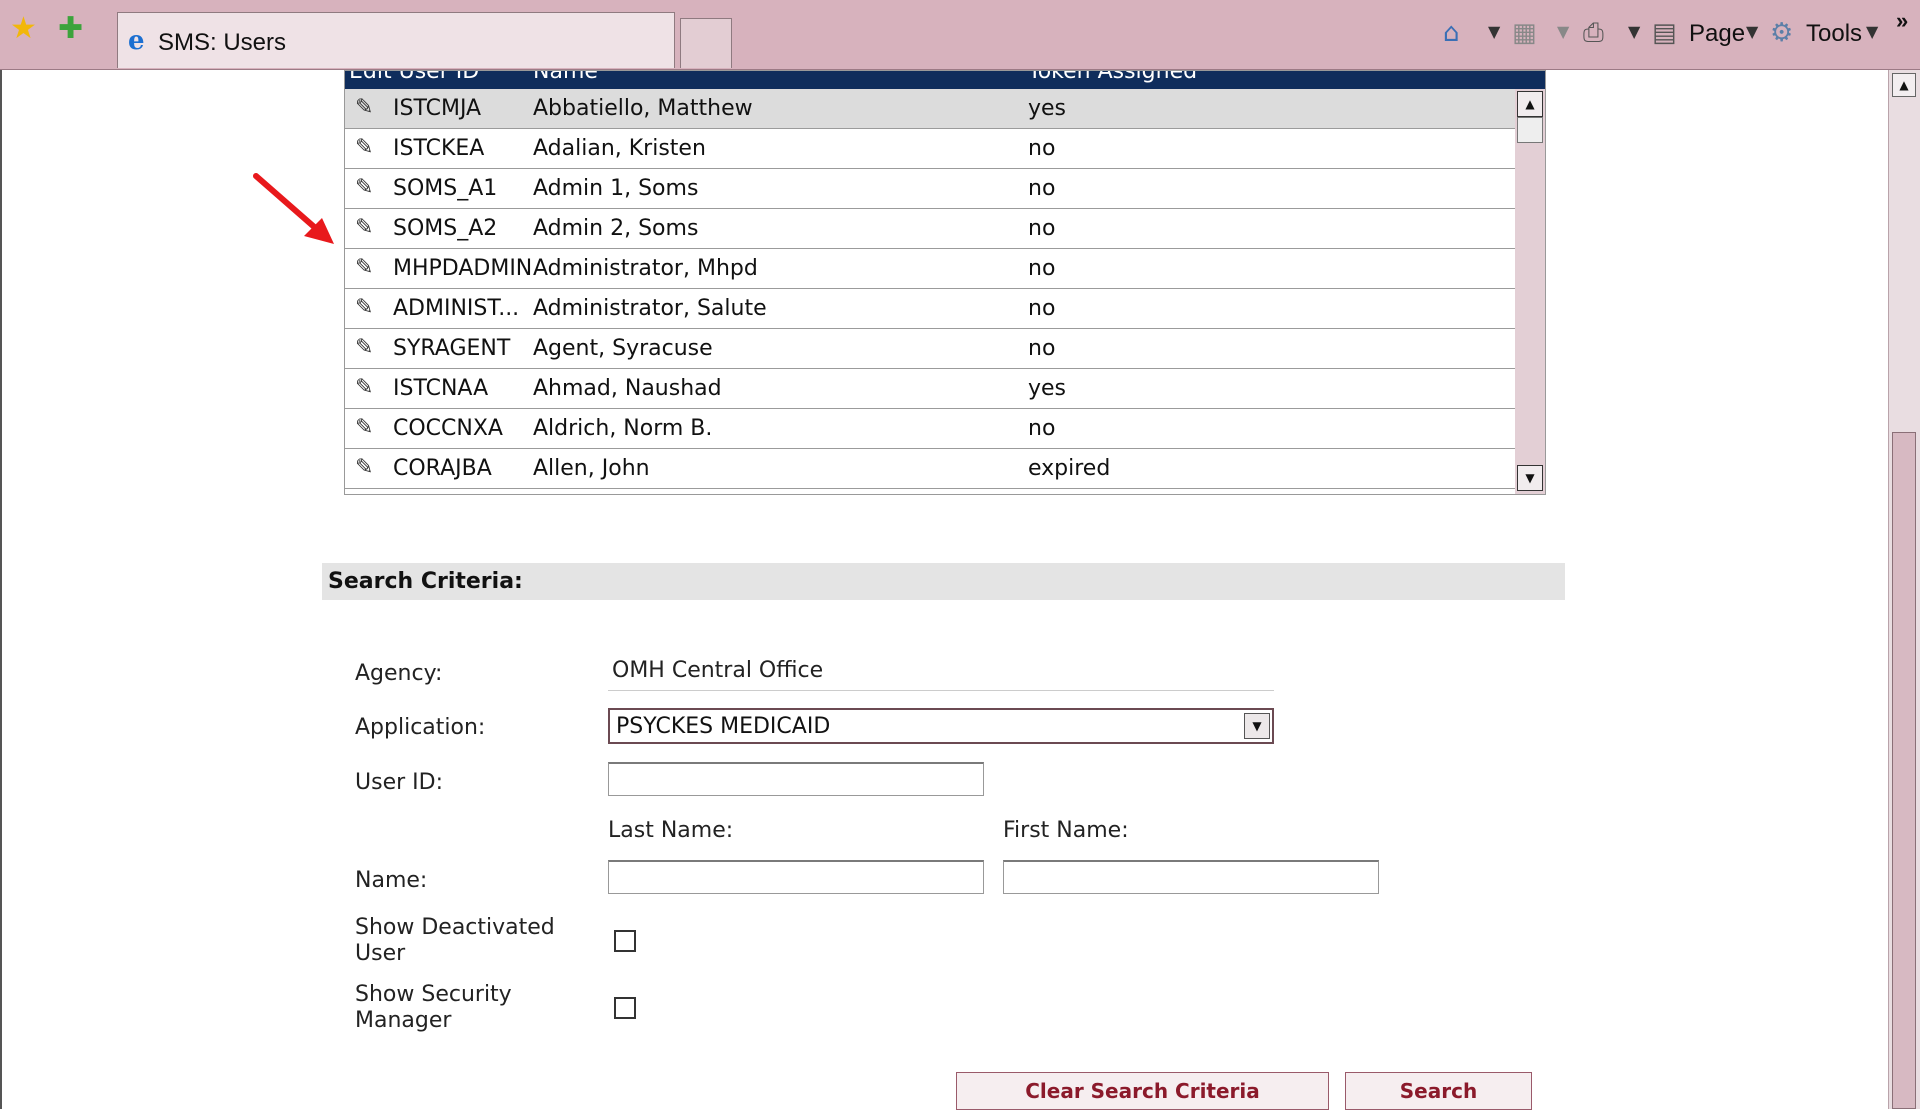 This screenshot has width=1920, height=1110. I want to click on user-id-cell: ISTCKEA, so click(439, 148).